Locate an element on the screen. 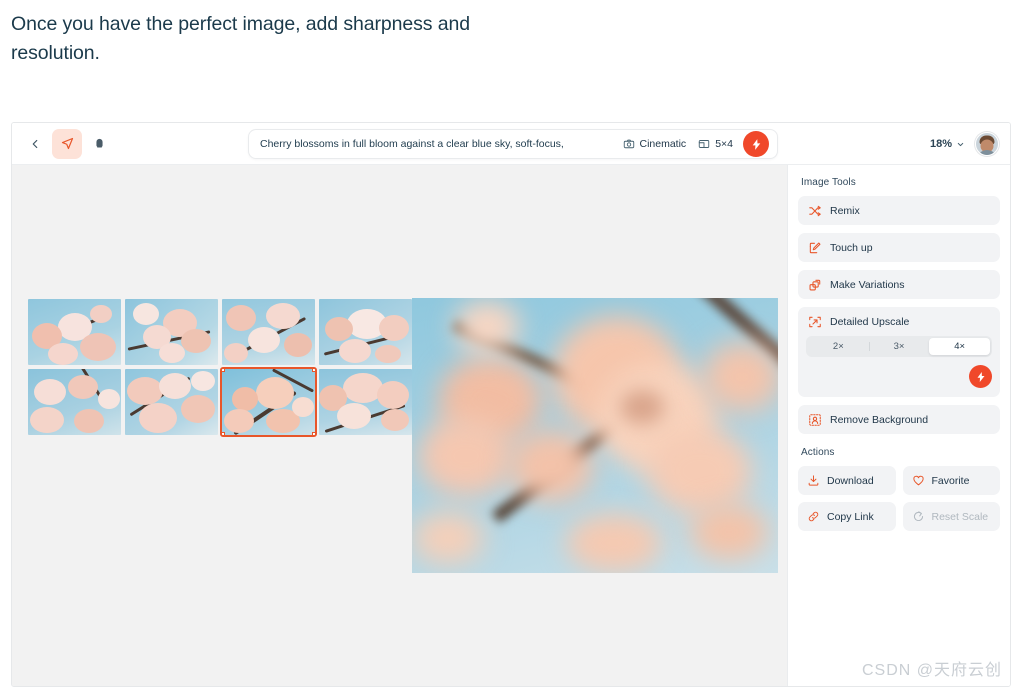 The width and height of the screenshot is (1022, 695). copy-link-label: Copy Link is located at coordinates (850, 516).